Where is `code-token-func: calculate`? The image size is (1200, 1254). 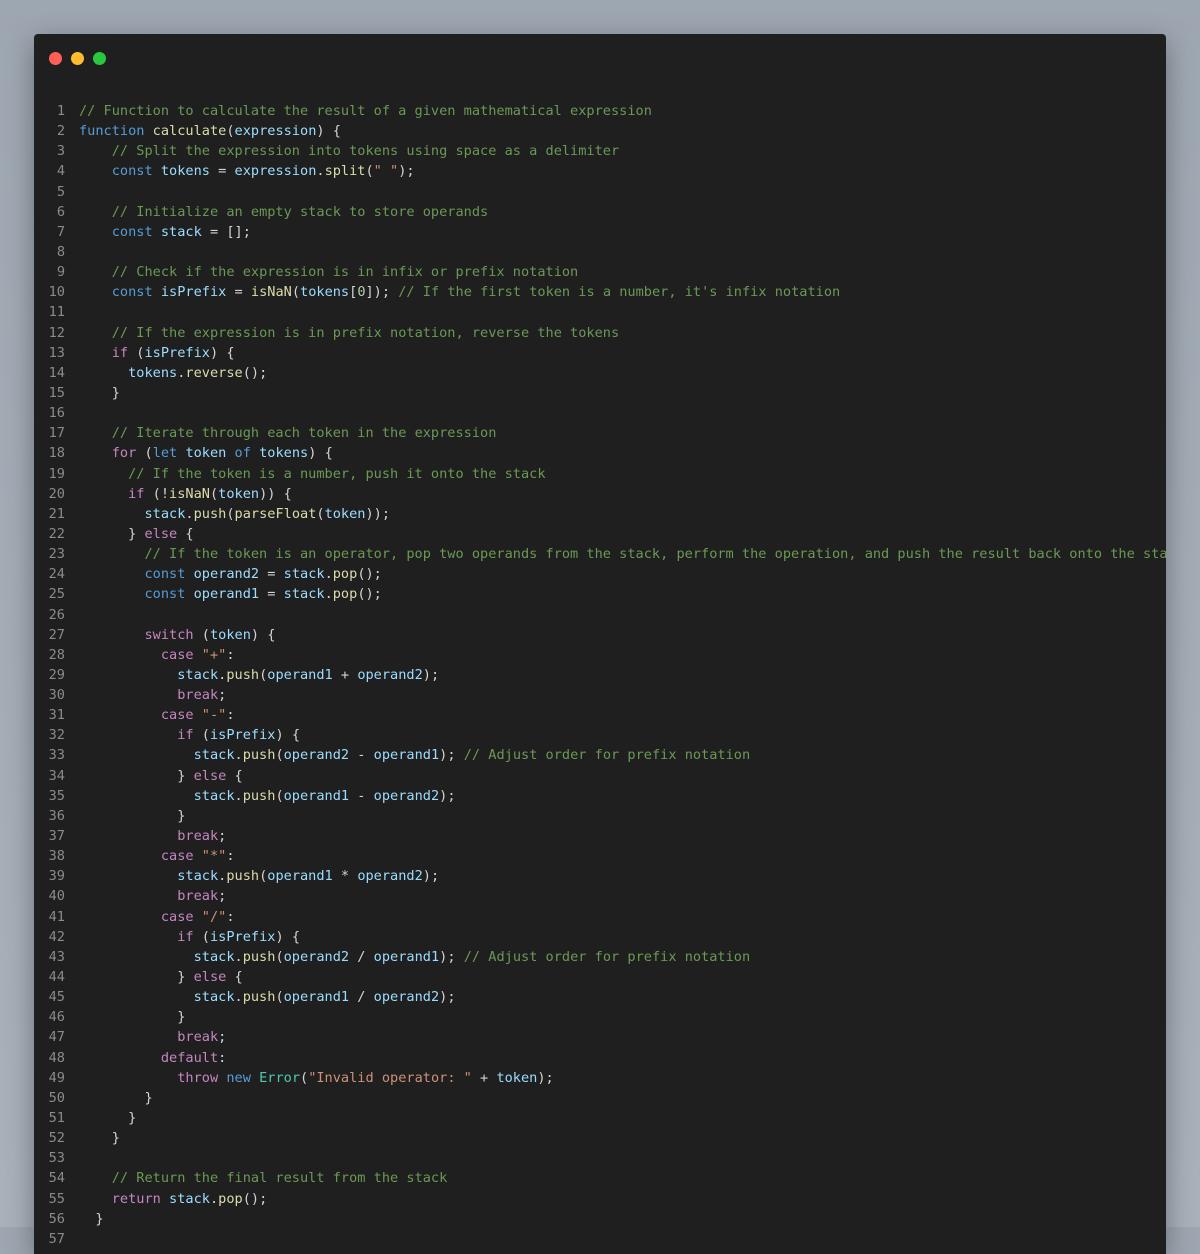 code-token-func: calculate is located at coordinates (189, 131).